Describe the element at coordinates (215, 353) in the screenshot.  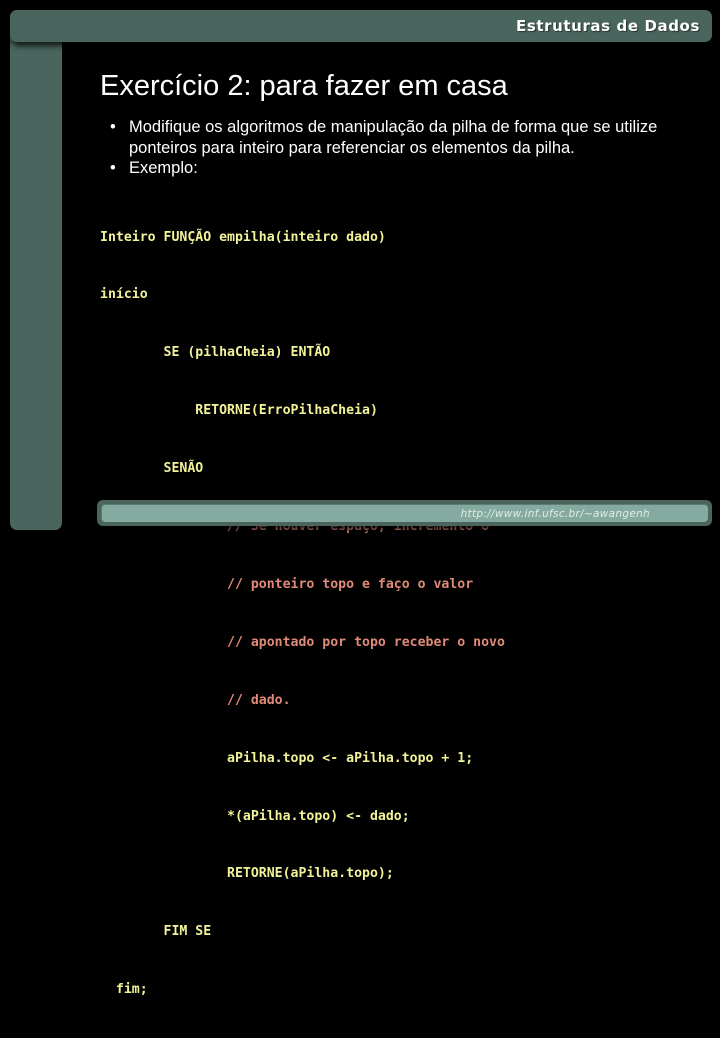
I see `code-line: SE (pilhaCheia) ENTÃO` at that location.